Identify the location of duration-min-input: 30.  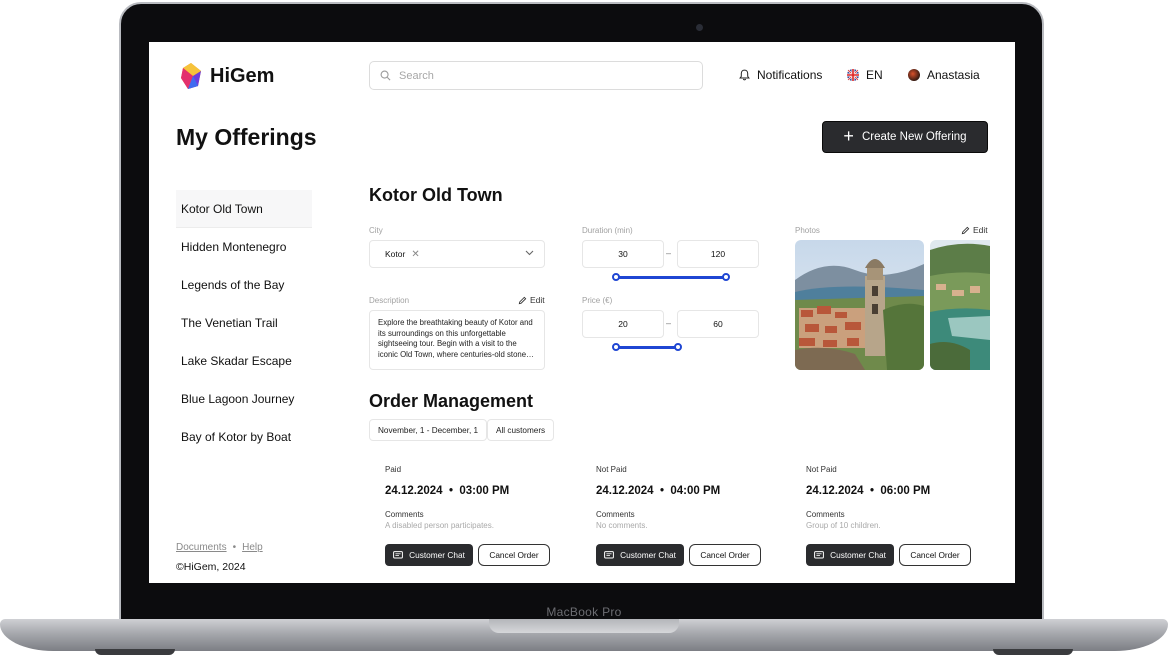
(623, 254).